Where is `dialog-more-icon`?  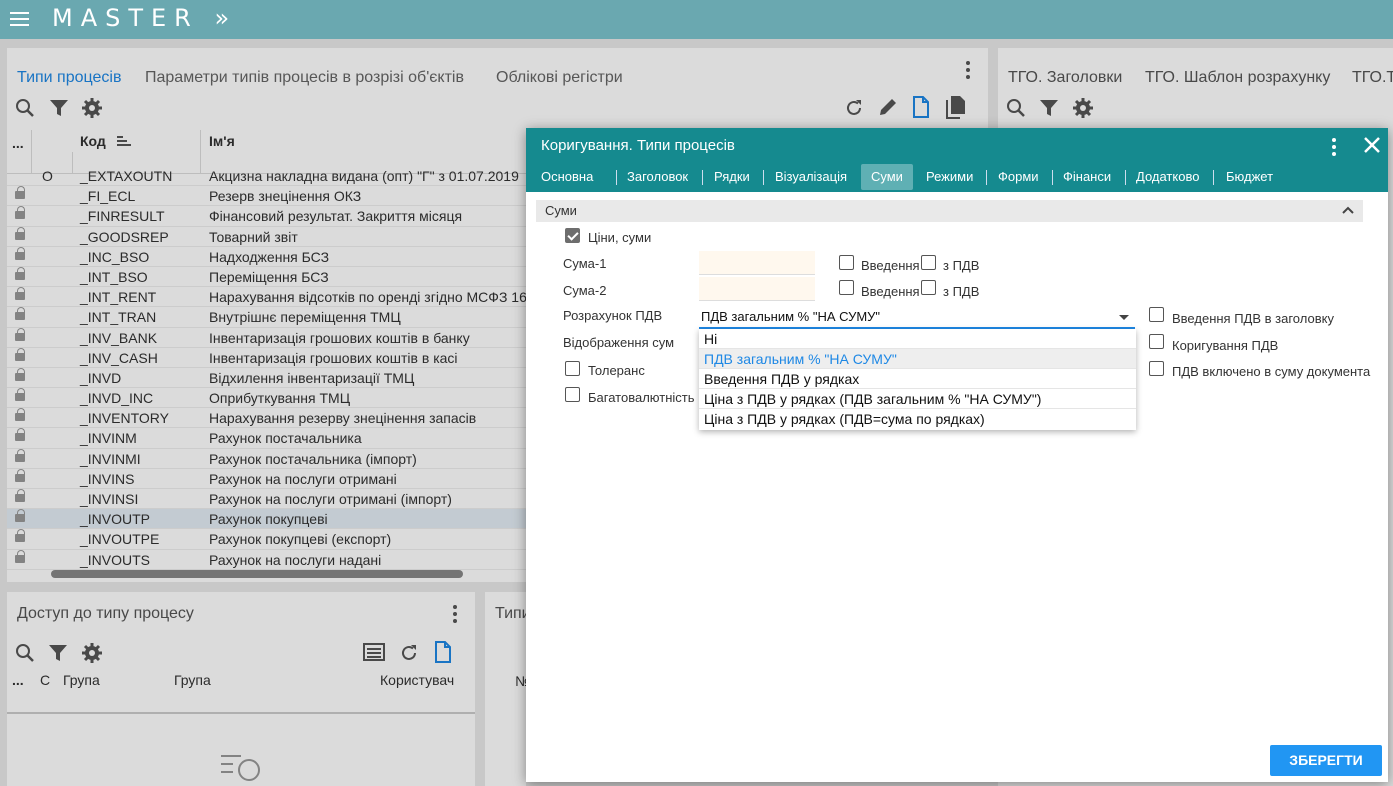 dialog-more-icon is located at coordinates (1334, 147).